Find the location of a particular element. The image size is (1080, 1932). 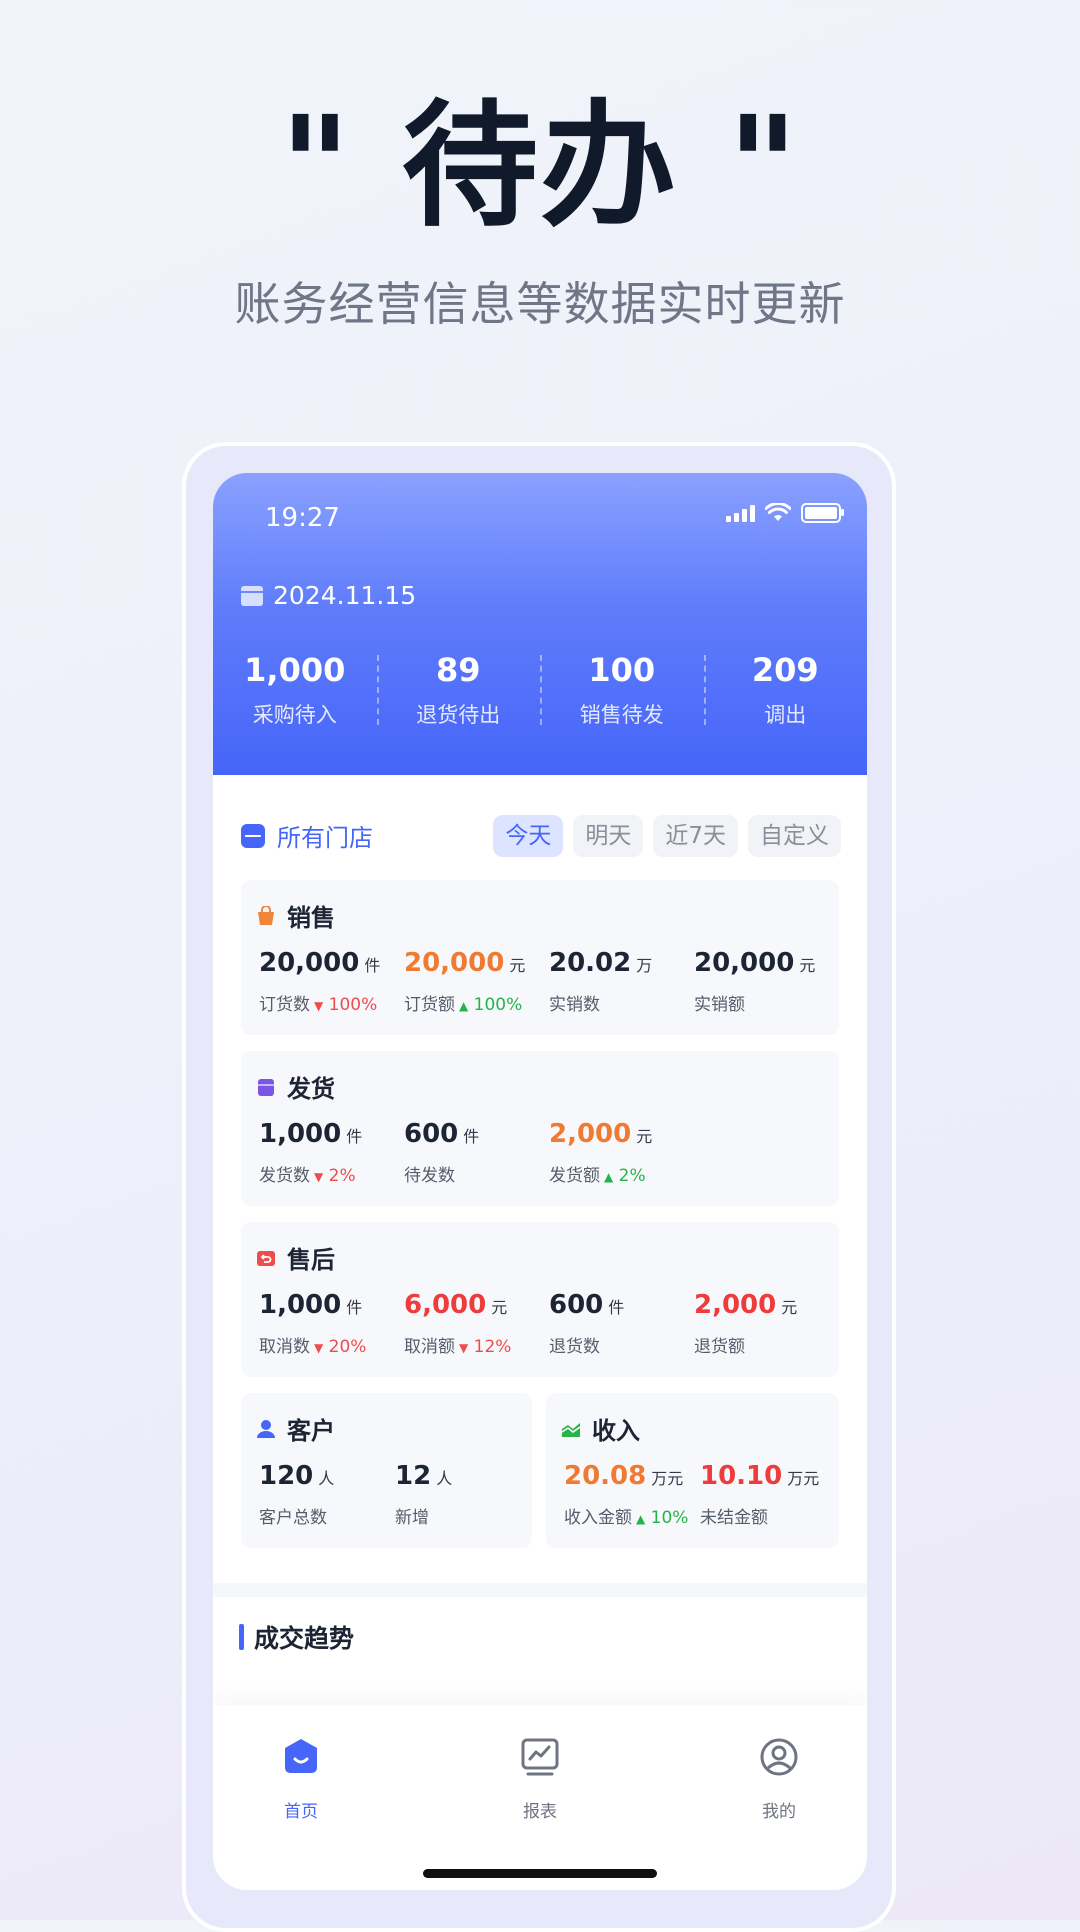

metrics-row: 1,000 件 发货数 ▼ 2% 600 件 待发数 2,000 元 发货额 ▲ 2% is located at coordinates (549, 1152).